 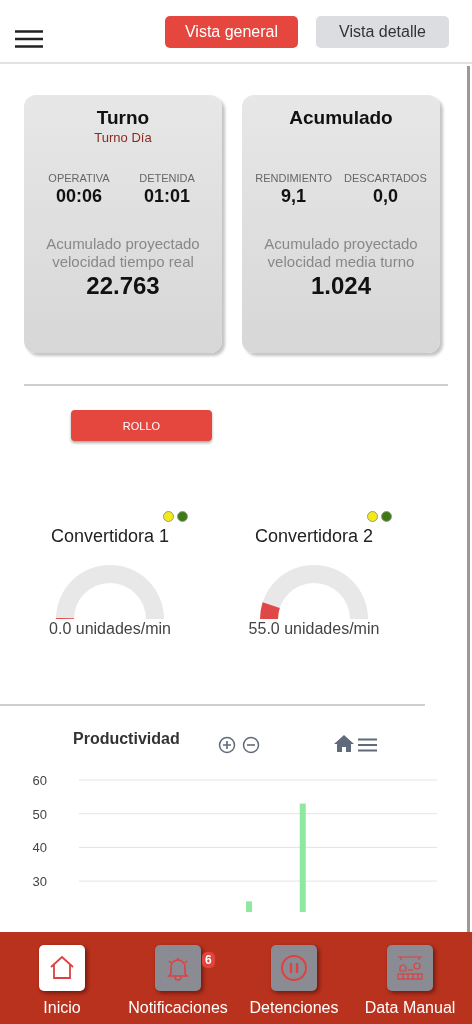 What do you see at coordinates (410, 1008) in the screenshot?
I see `nav-label: Data Manual` at bounding box center [410, 1008].